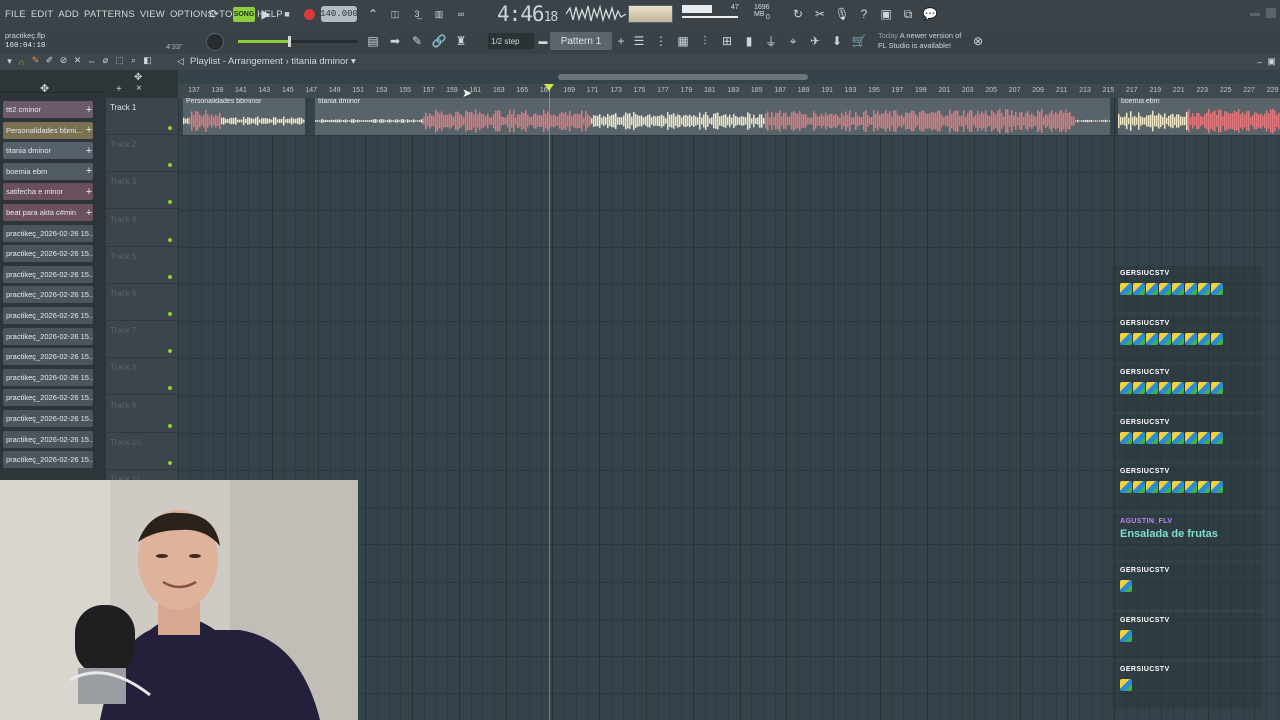  Describe the element at coordinates (771, 41) in the screenshot. I see `plug-icon: ⏚` at that location.